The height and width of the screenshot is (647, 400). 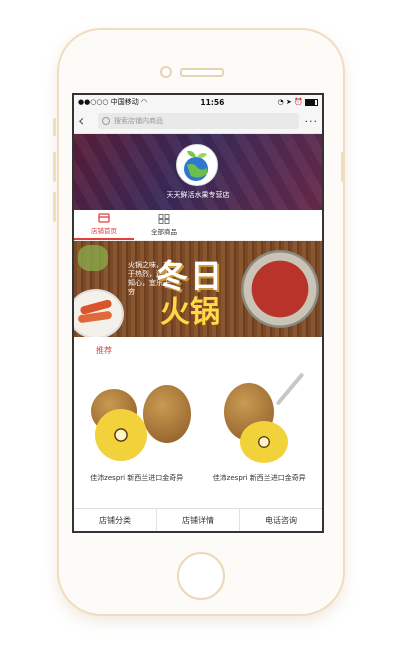 What do you see at coordinates (278, 289) in the screenshot?
I see `hotpot-image` at bounding box center [278, 289].